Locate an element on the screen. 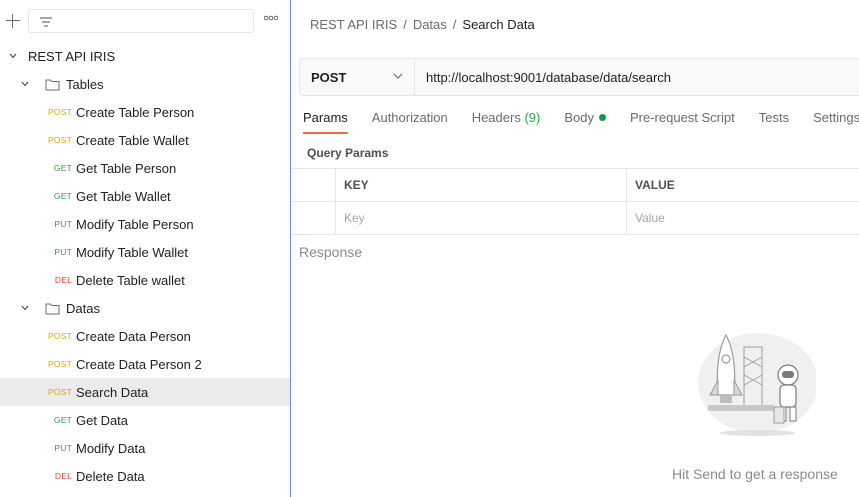  sidebar-toolbar is located at coordinates (145, 21).